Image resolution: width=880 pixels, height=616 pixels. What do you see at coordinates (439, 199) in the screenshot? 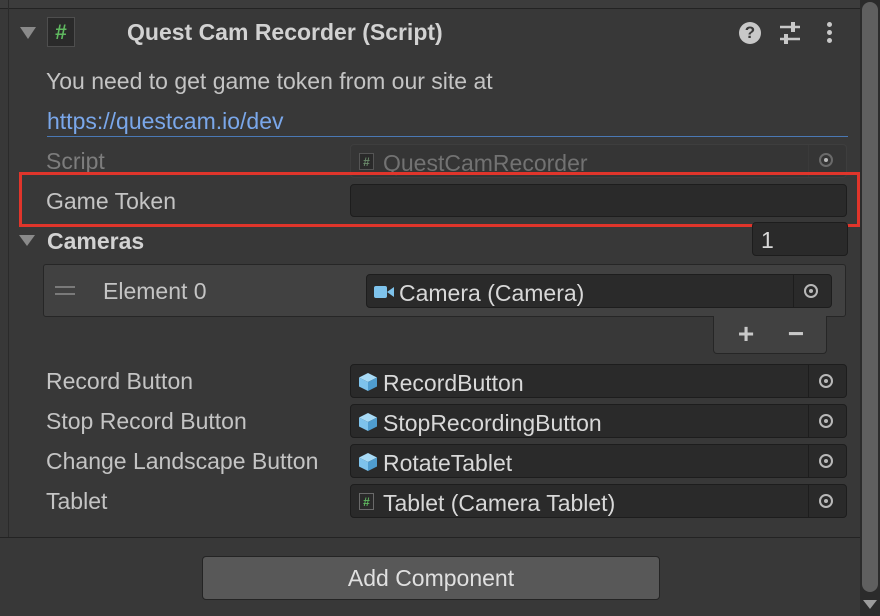
I see `highlight-box` at bounding box center [439, 199].